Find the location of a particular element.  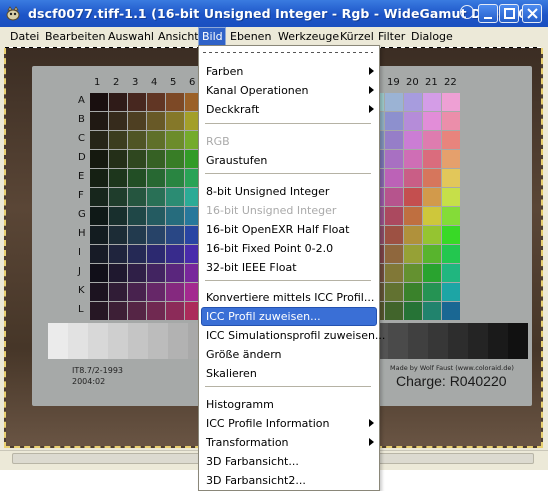

chart-row-letter: F is located at coordinates (81, 195).